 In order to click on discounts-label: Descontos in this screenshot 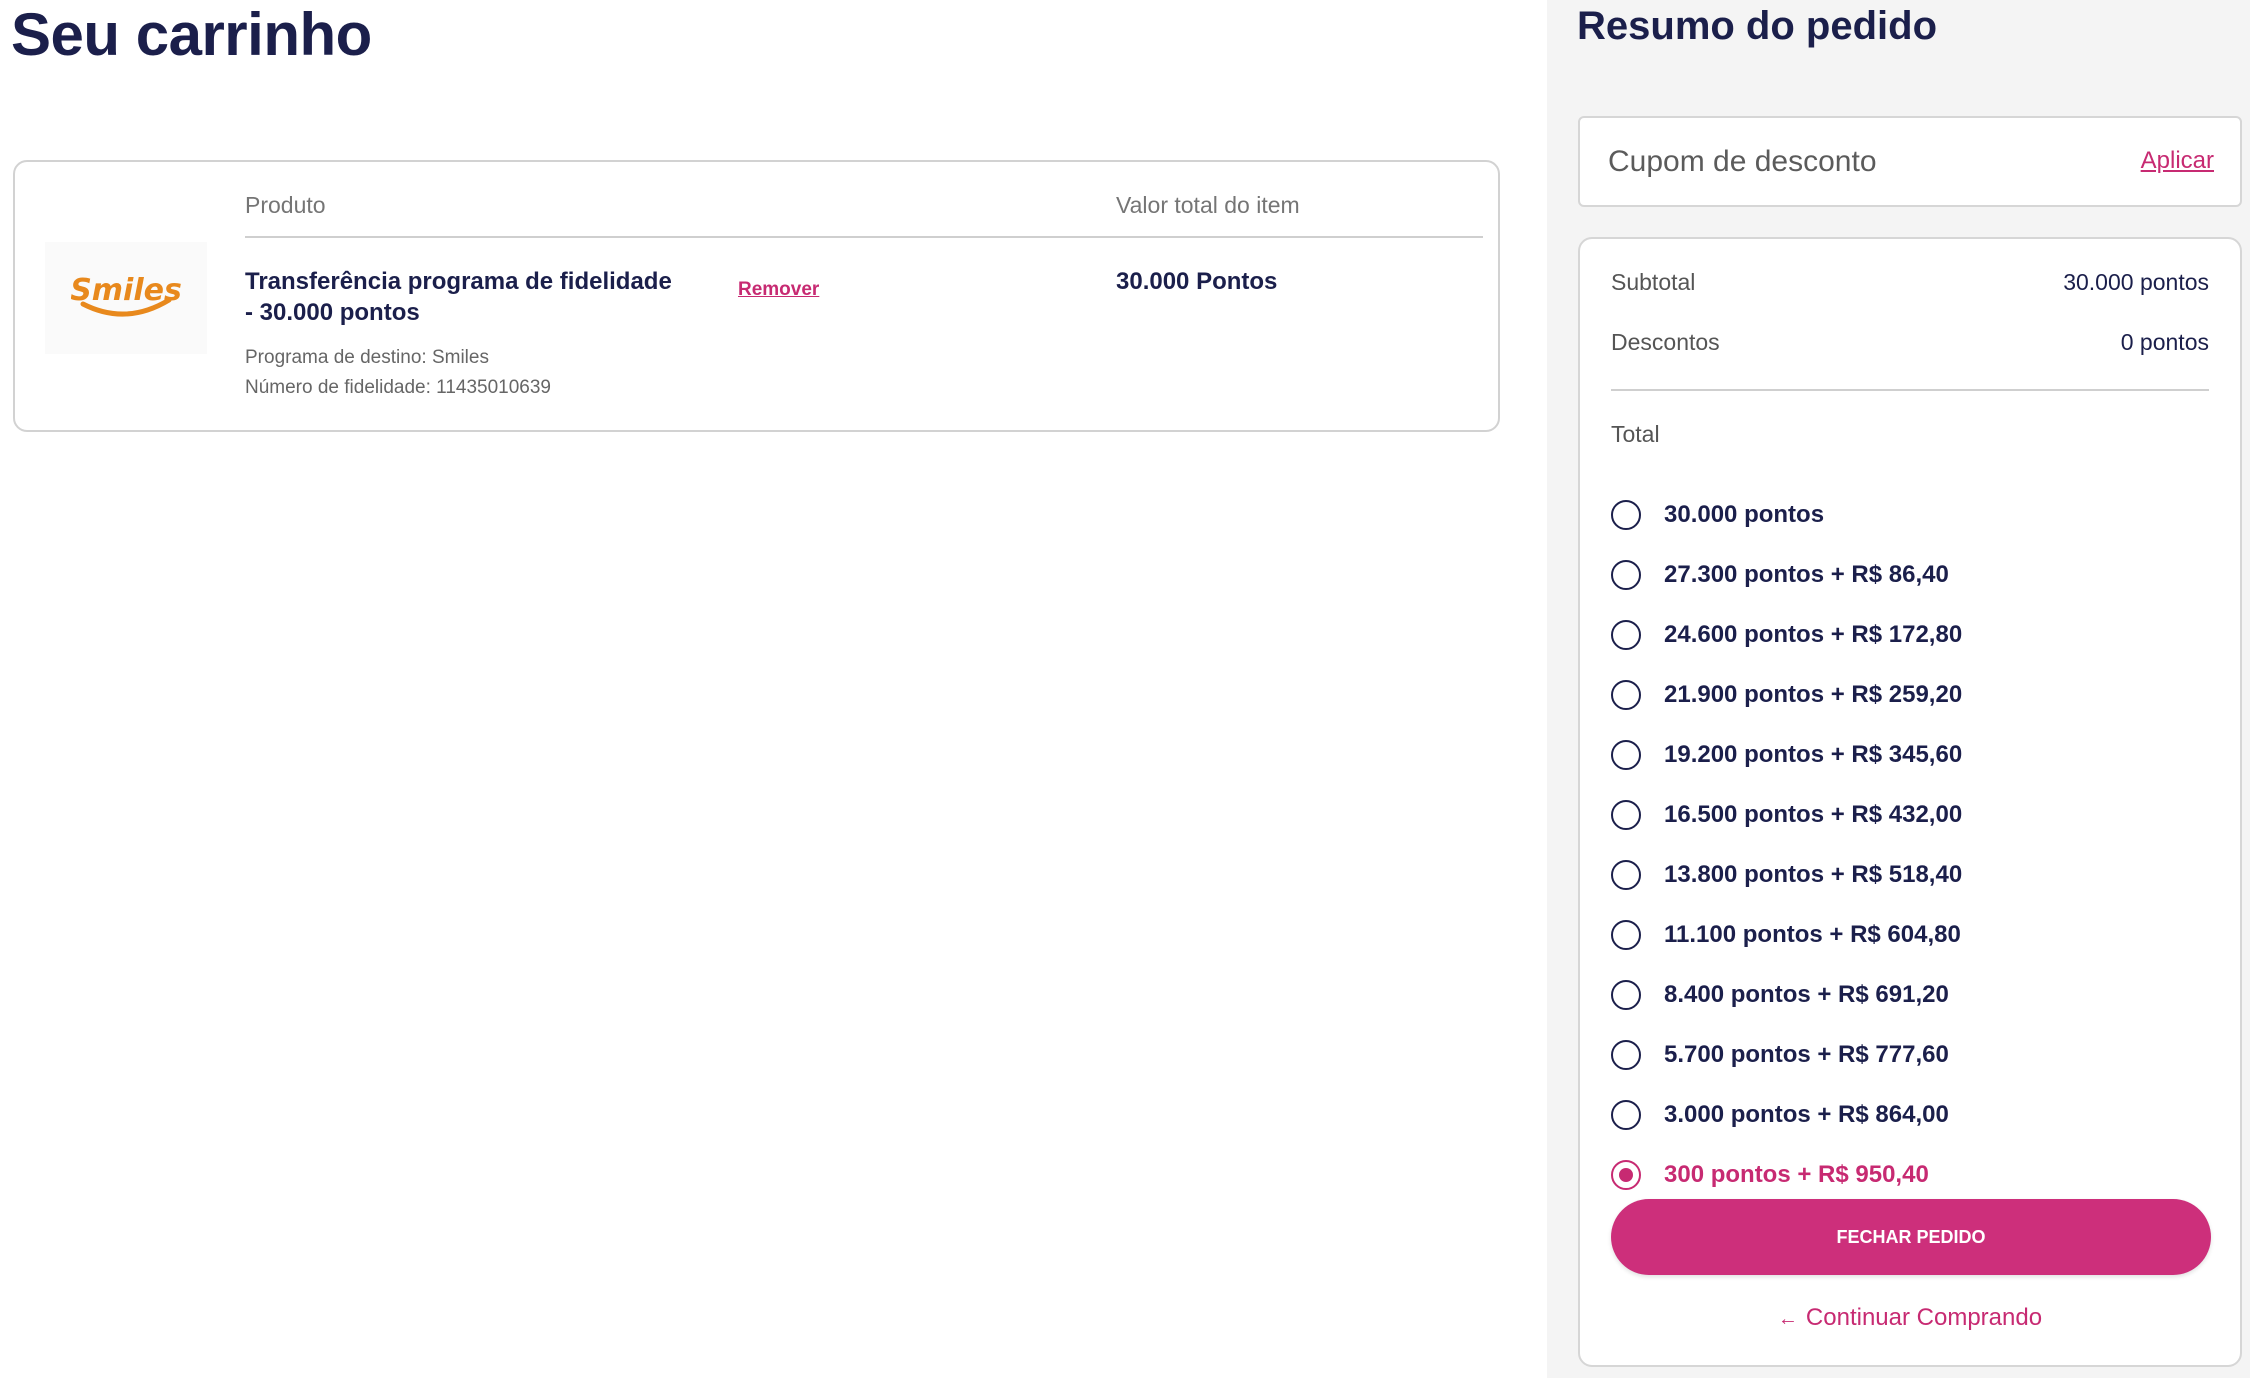, I will do `click(1665, 342)`.